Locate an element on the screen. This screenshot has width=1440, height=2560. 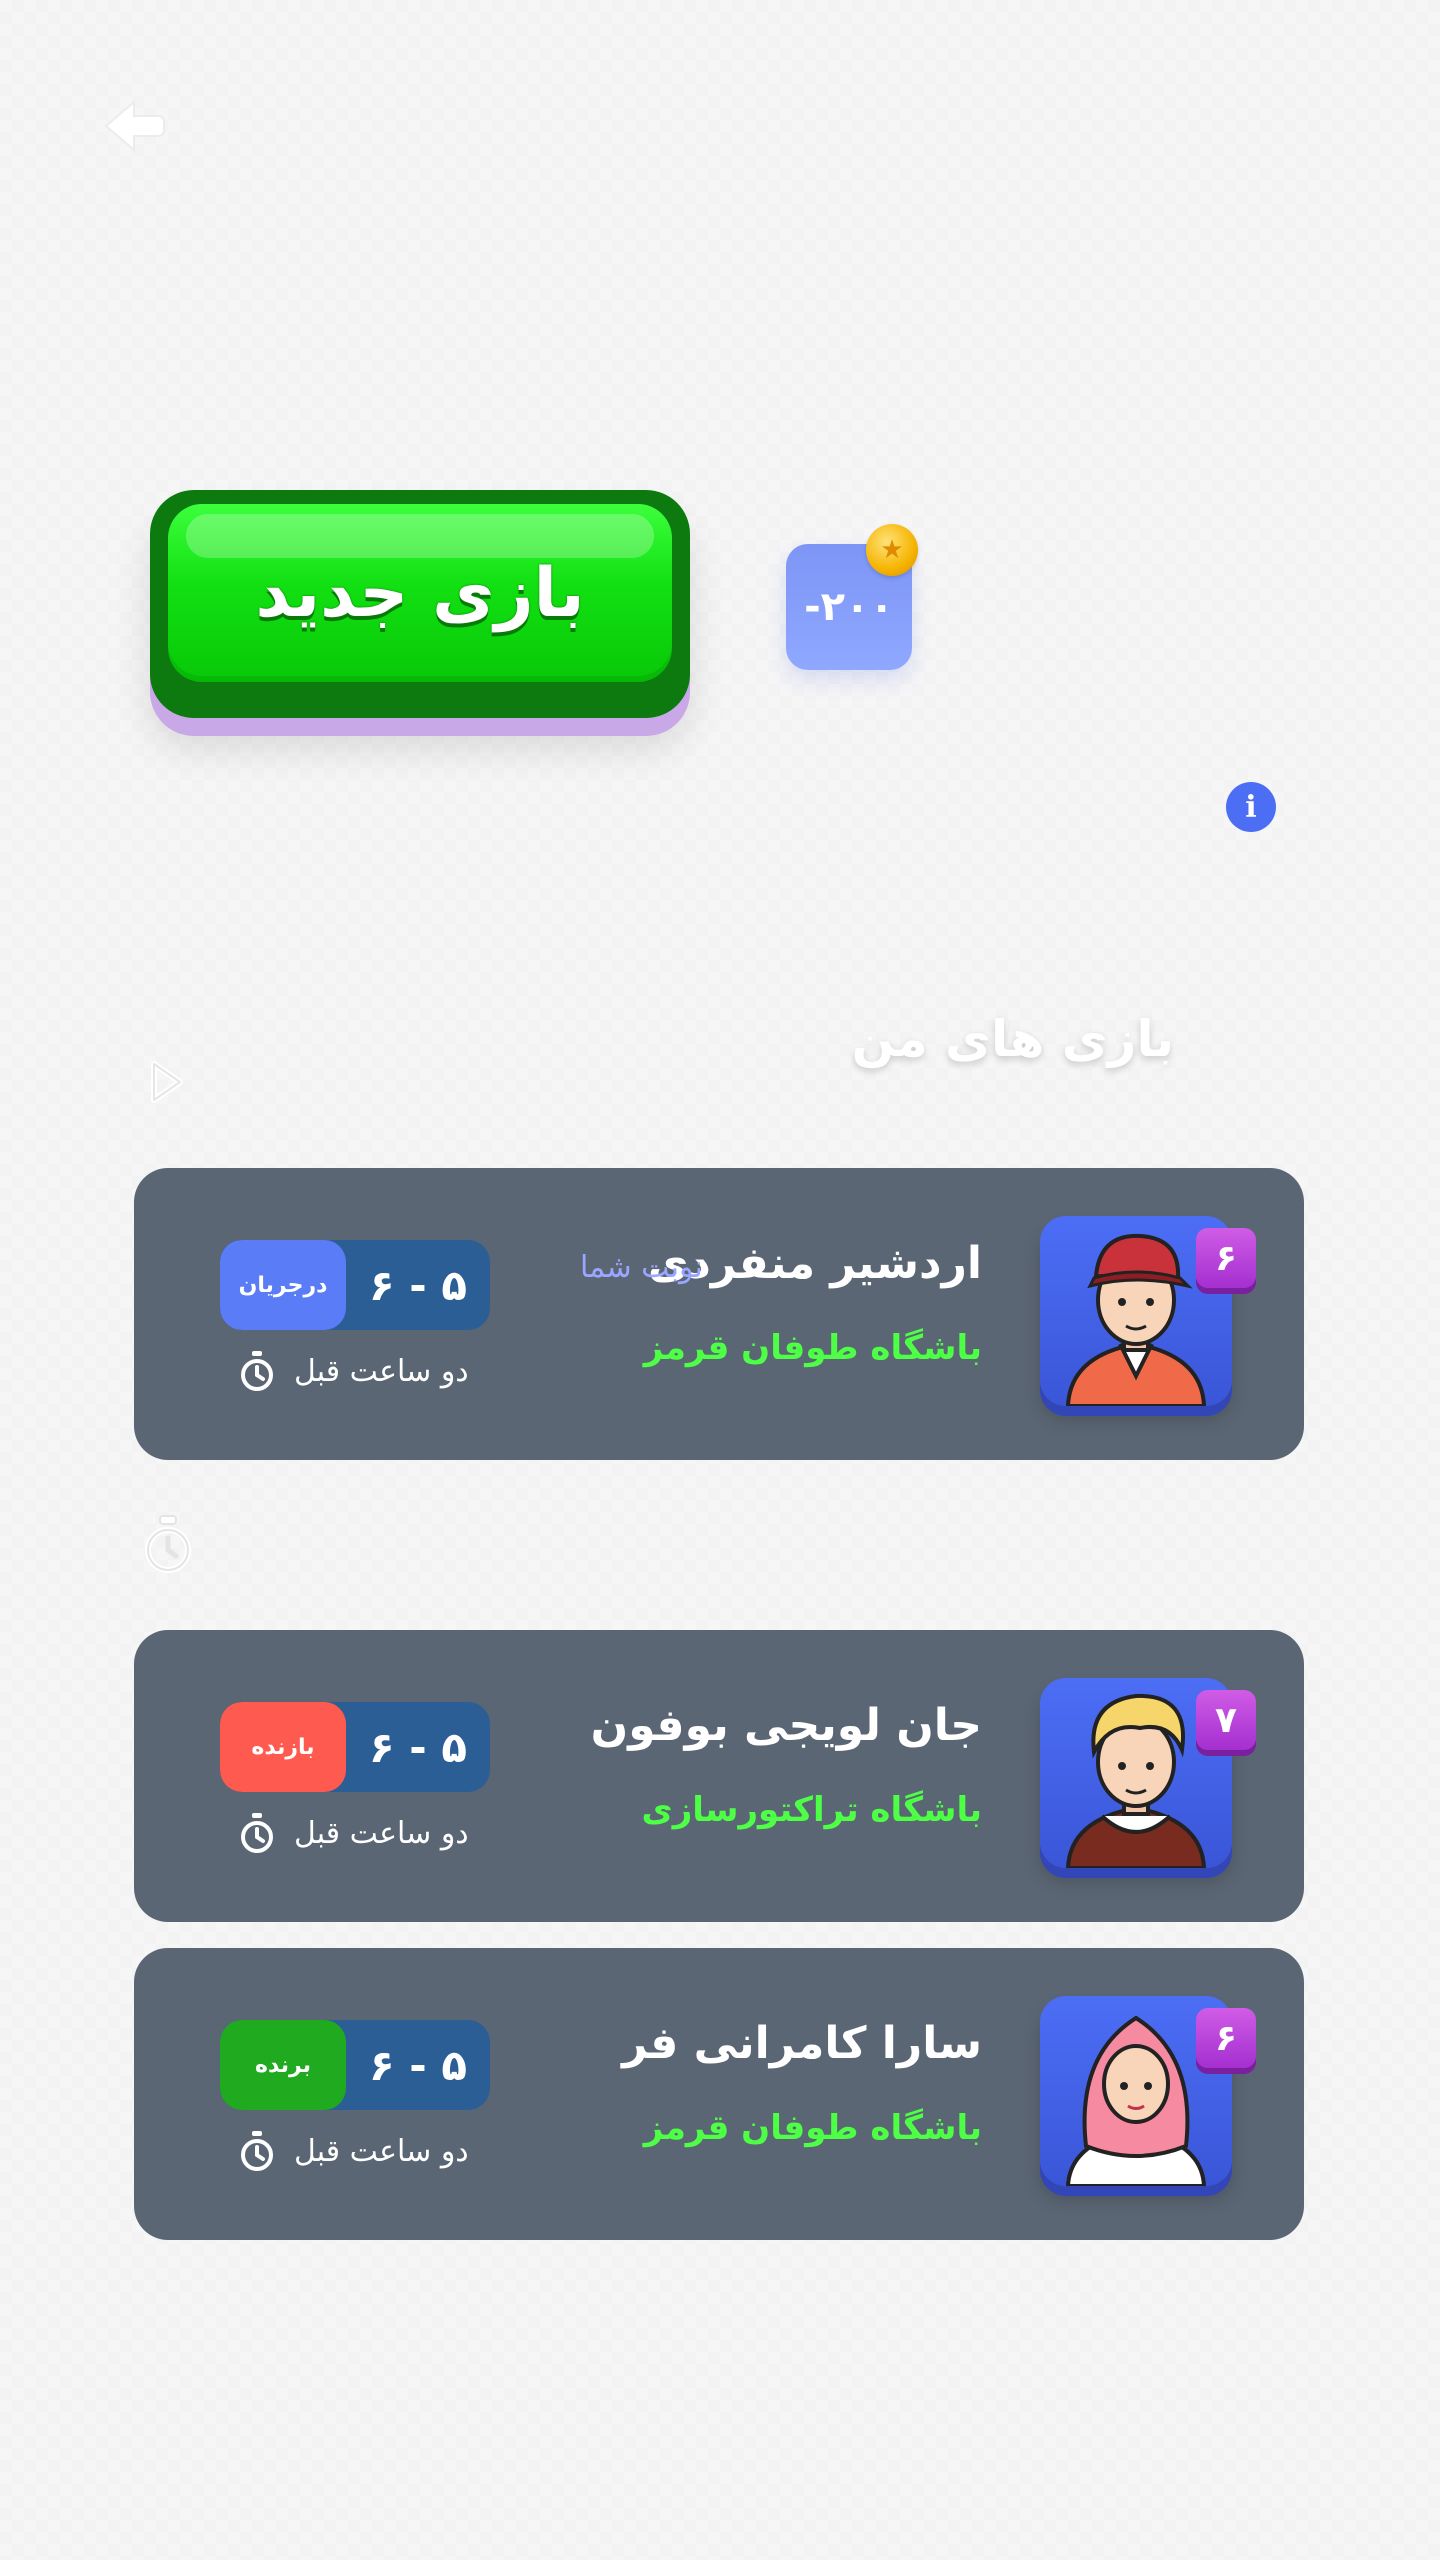
coin-icon: ★ is located at coordinates (892, 550).